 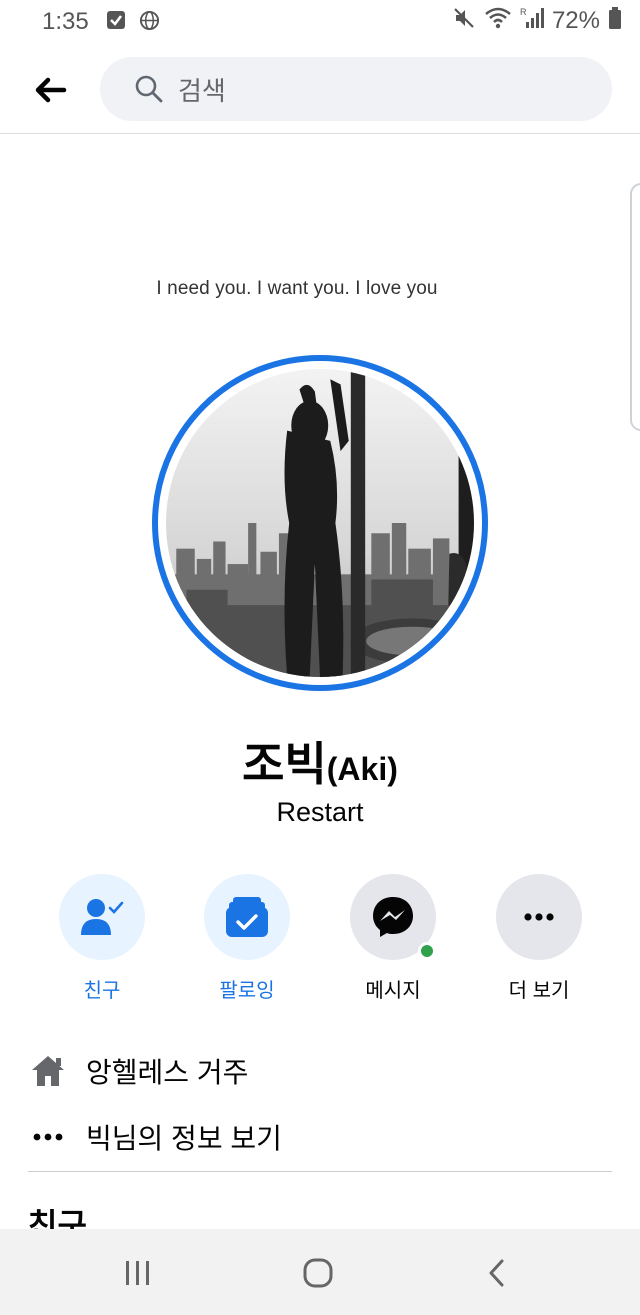 I want to click on profile-photo-image, so click(x=320, y=523).